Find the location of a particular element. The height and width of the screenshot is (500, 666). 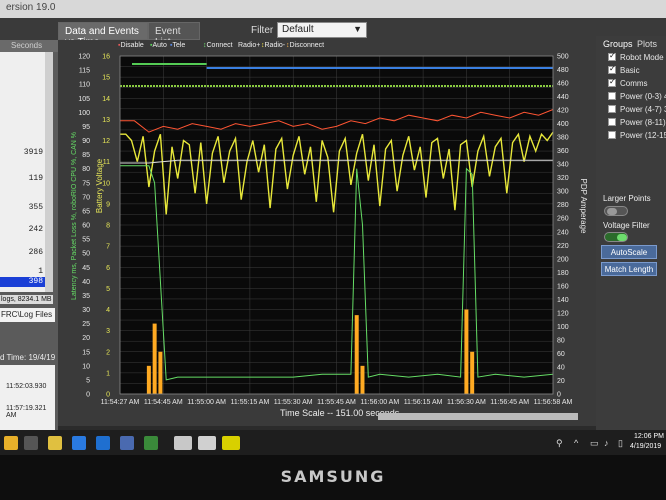

chevron-up-icon: ^ is located at coordinates (576, 443).